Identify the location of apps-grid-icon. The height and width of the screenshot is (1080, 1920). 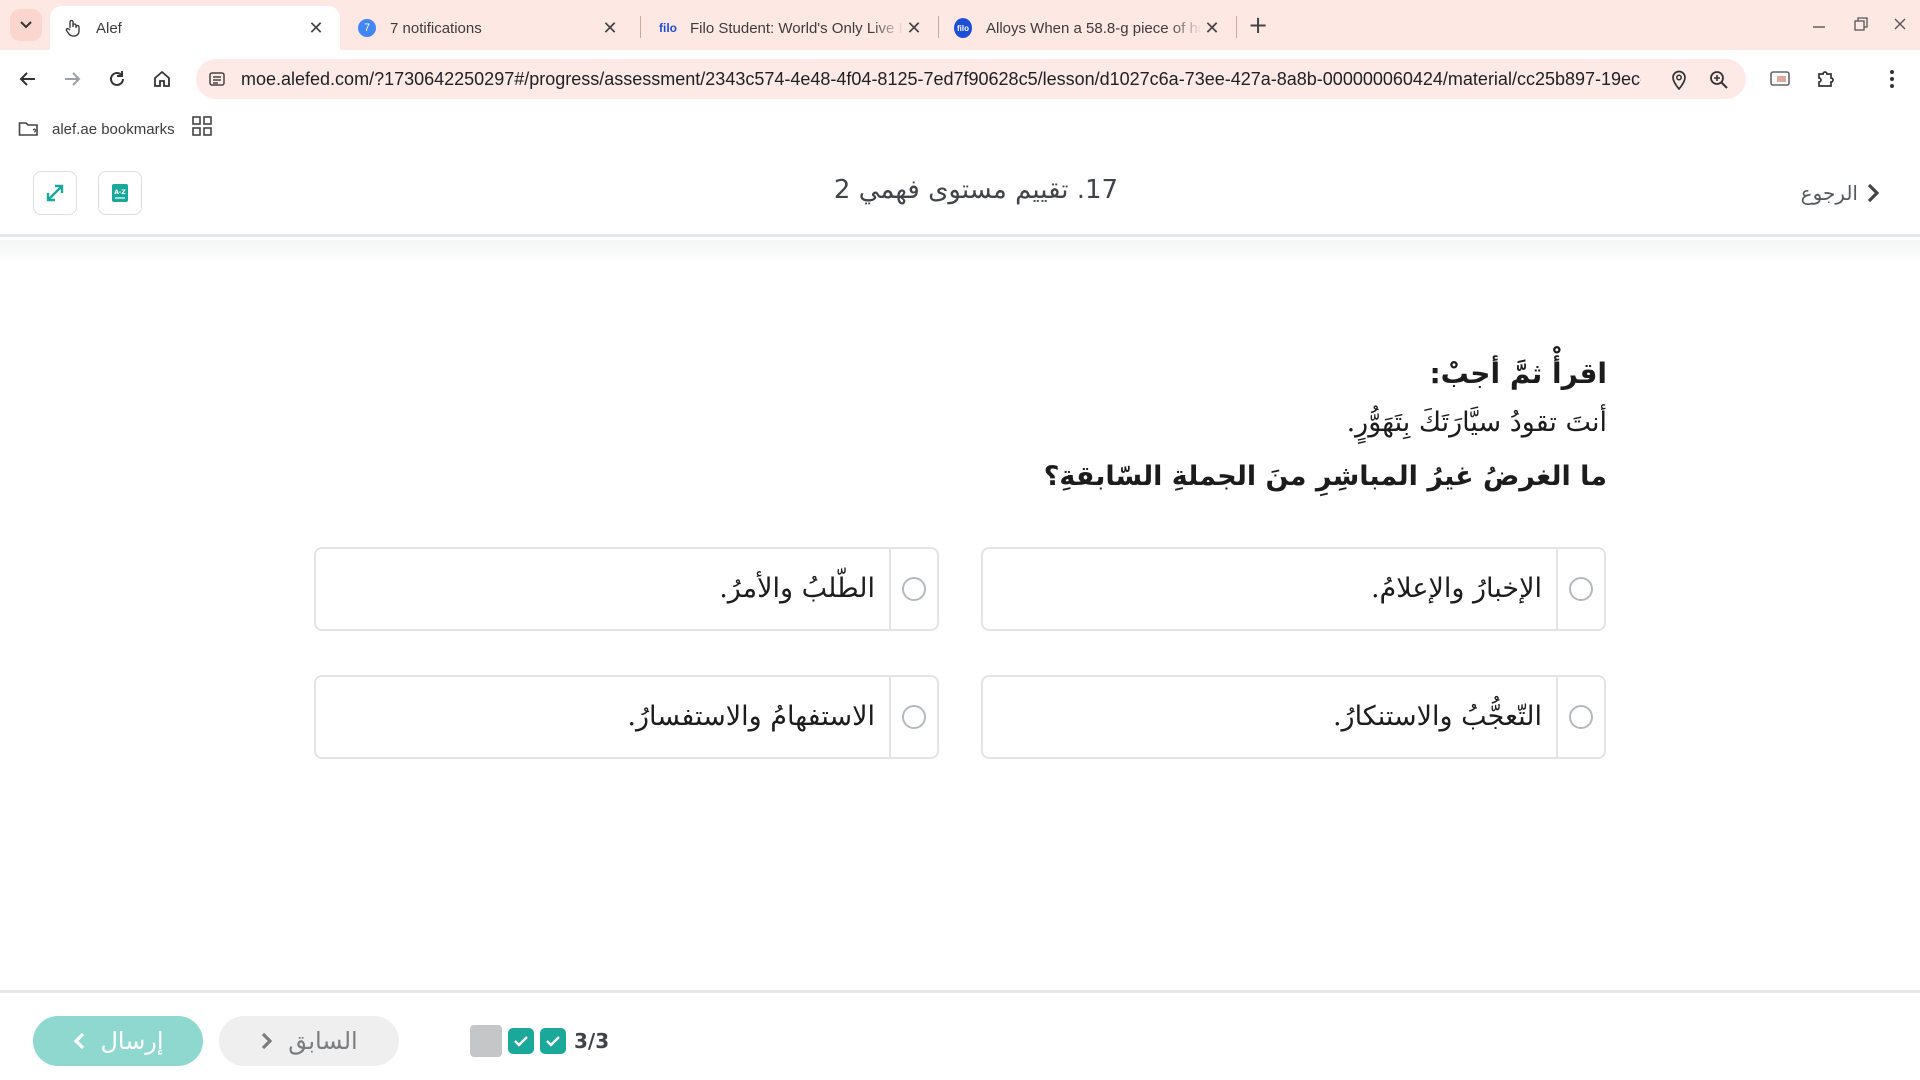
(202, 126).